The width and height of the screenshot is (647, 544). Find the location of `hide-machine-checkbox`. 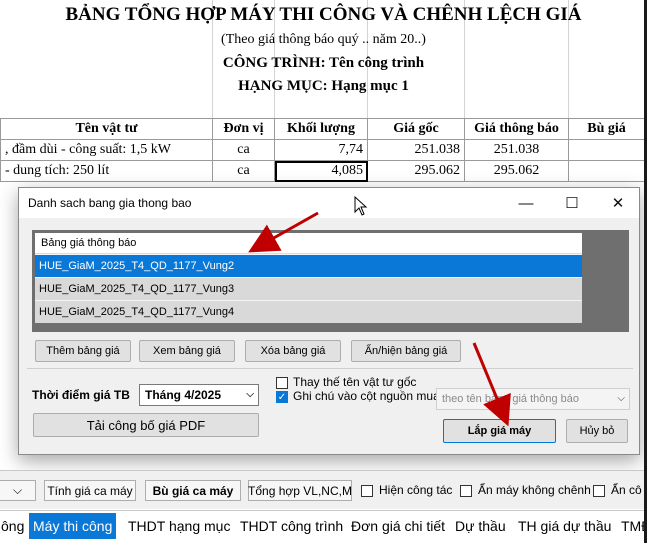

hide-machine-checkbox is located at coordinates (466, 491).